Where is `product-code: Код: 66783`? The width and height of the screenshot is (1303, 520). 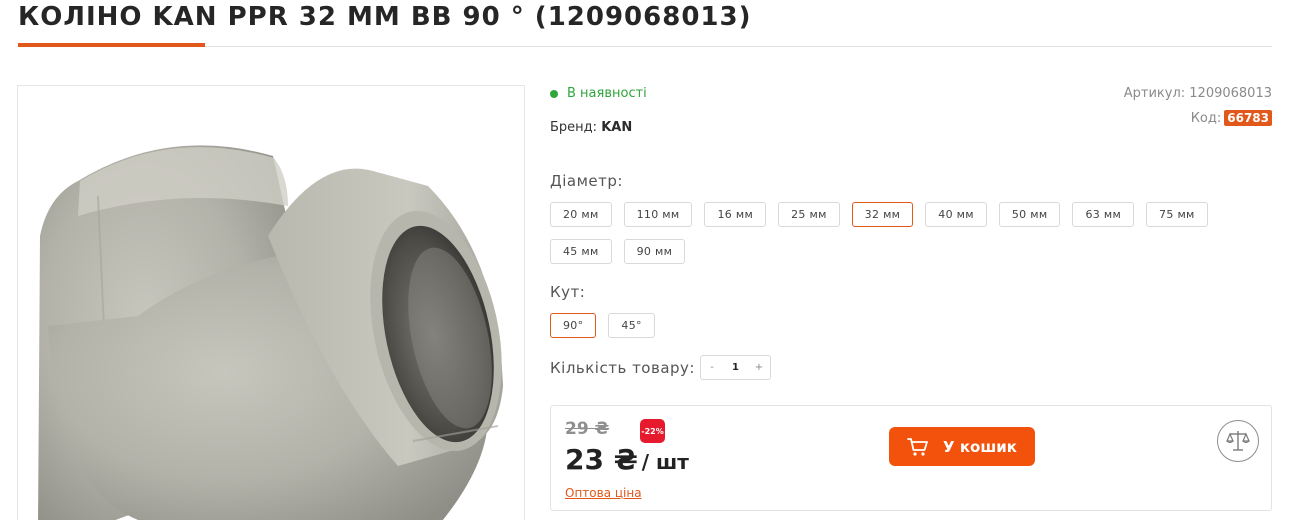 product-code: Код: 66783 is located at coordinates (1231, 118).